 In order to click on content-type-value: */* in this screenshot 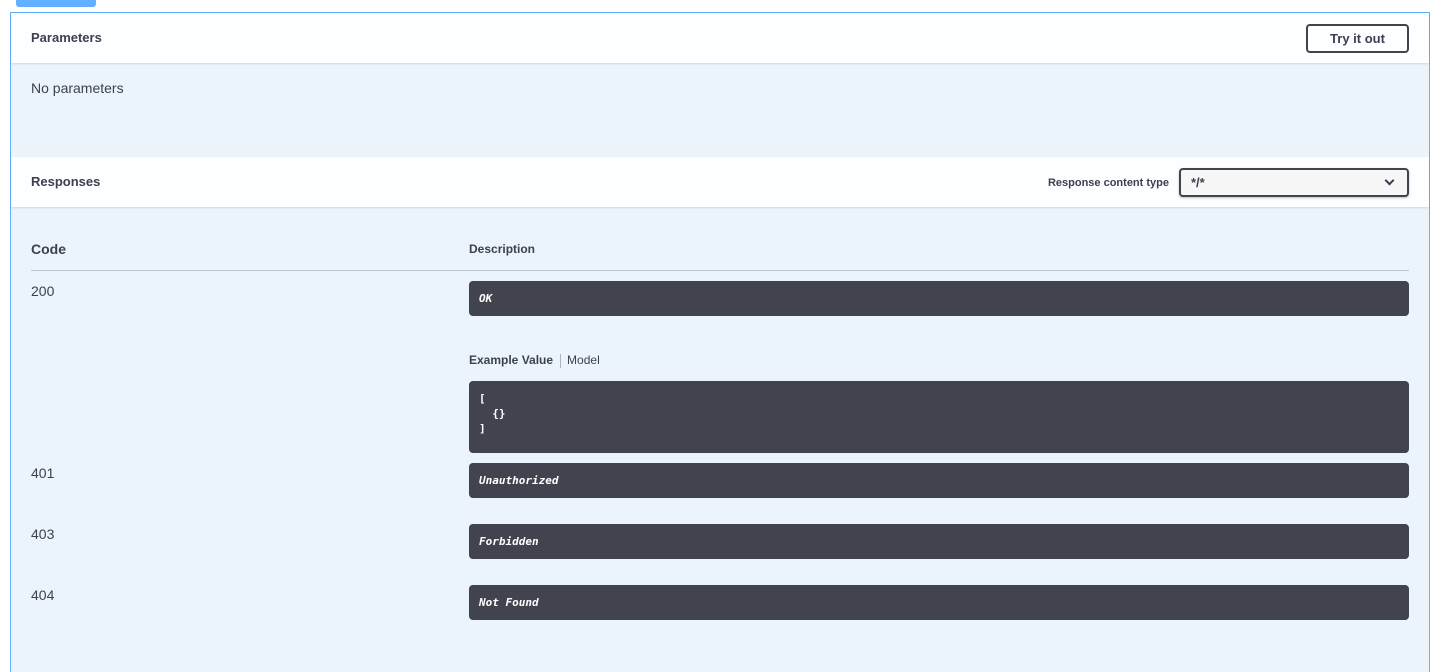, I will do `click(1198, 182)`.